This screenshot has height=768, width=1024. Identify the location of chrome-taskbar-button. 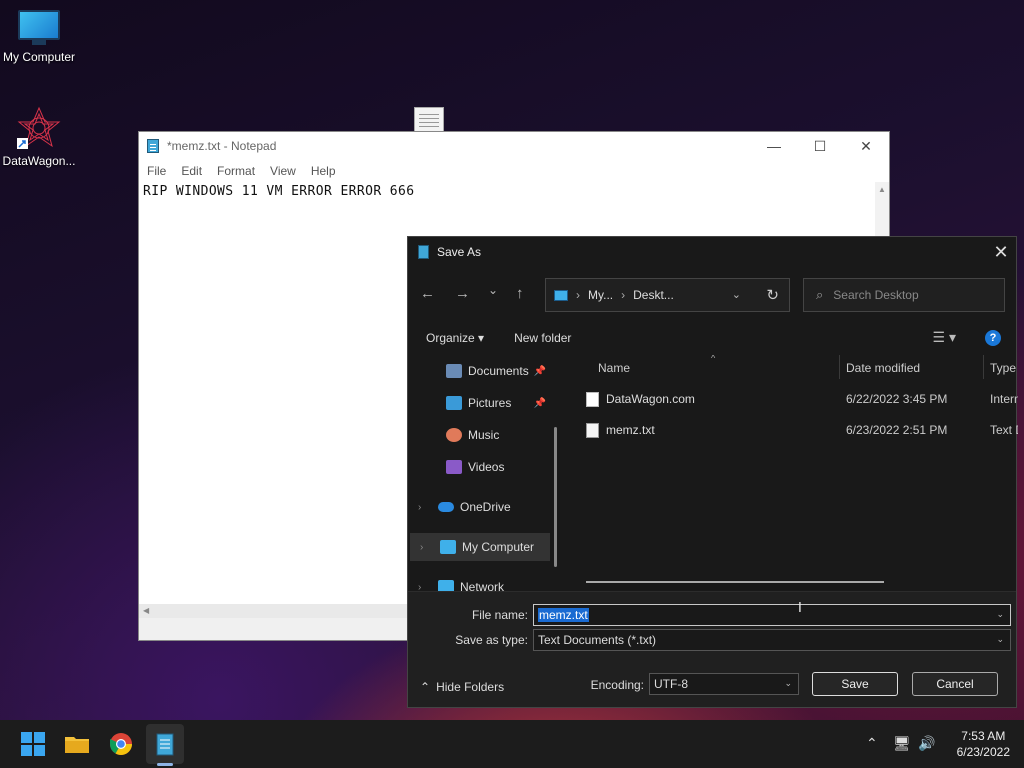
(121, 744).